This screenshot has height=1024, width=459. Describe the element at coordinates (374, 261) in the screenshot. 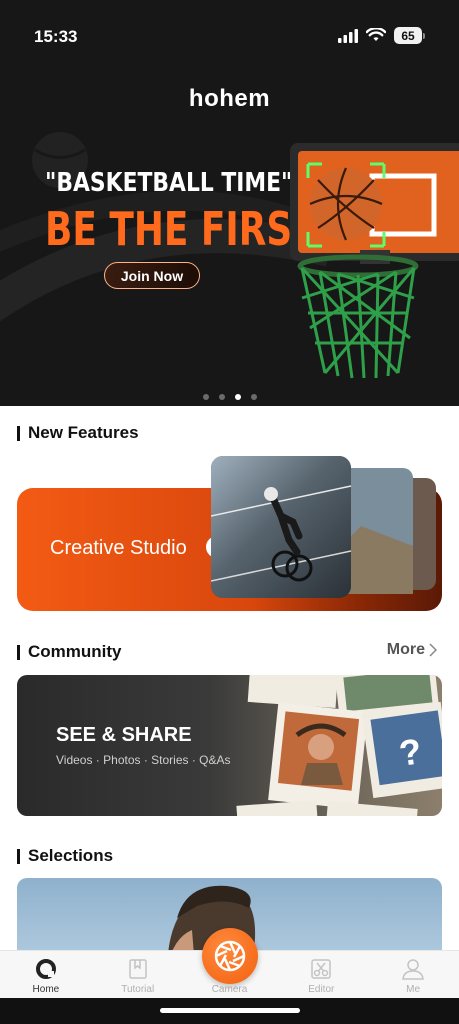

I see `basketball-hoop-illustration` at that location.